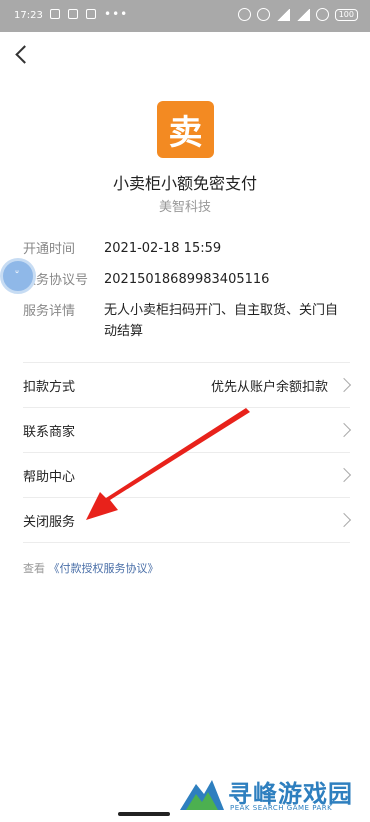 The height and width of the screenshot is (822, 370). What do you see at coordinates (184, 207) in the screenshot?
I see `merchant-company: 美智科技` at bounding box center [184, 207].